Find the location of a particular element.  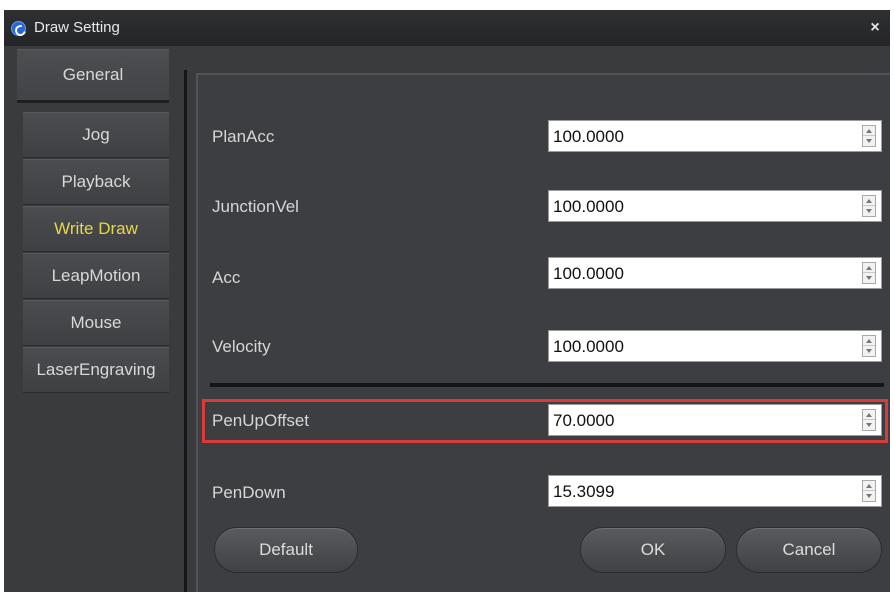

velocity-stepper is located at coordinates (869, 346).